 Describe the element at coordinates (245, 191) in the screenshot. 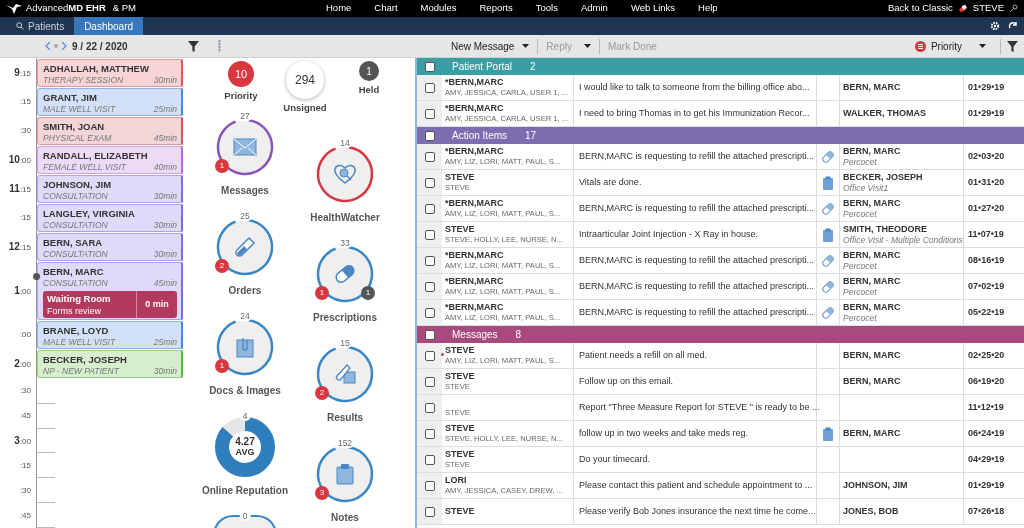

I see `widget-label: Messages` at that location.